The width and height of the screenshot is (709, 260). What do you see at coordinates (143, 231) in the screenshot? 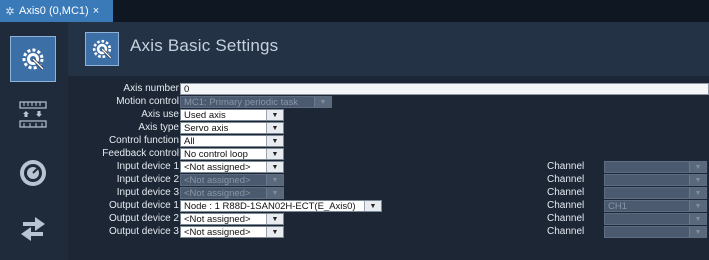
I see `output-device-3-label: Output device 3` at bounding box center [143, 231].